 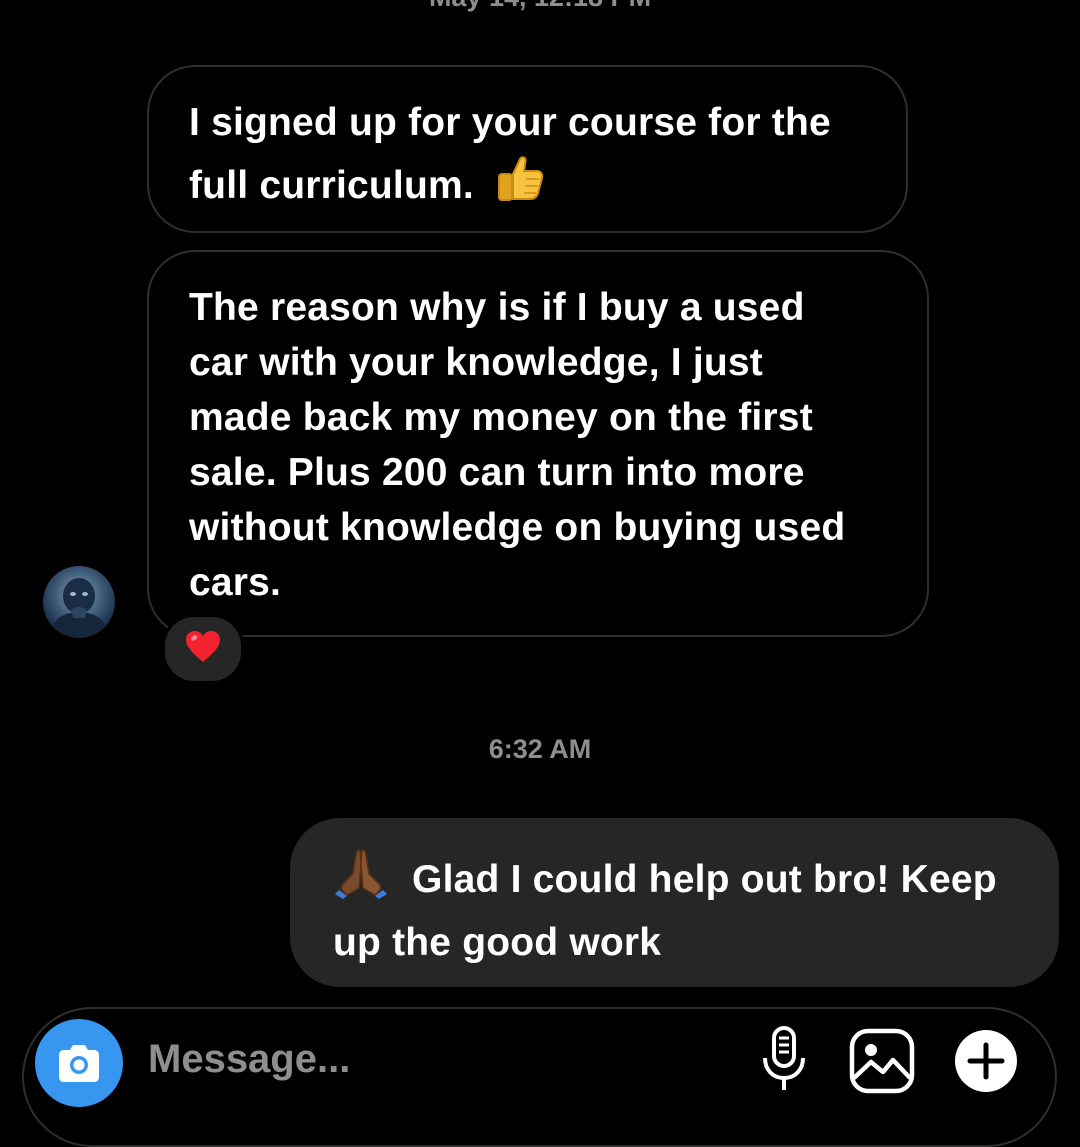 I want to click on camera-button, so click(x=79, y=1063).